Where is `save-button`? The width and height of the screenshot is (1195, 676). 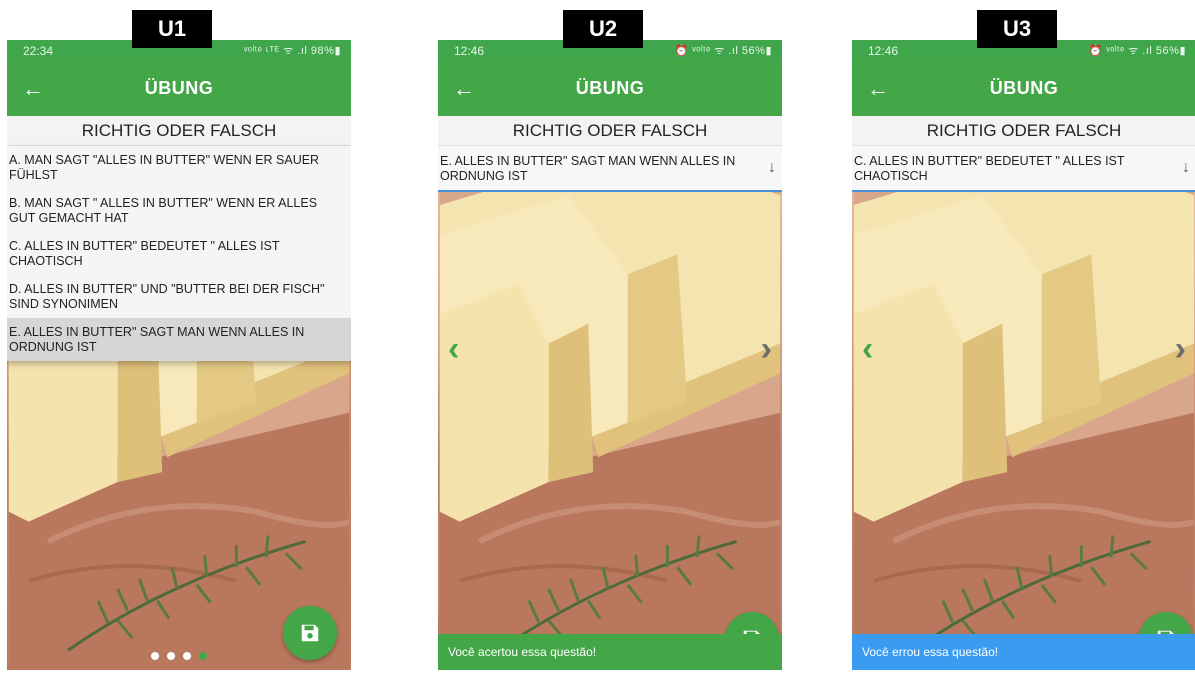
save-button is located at coordinates (310, 633).